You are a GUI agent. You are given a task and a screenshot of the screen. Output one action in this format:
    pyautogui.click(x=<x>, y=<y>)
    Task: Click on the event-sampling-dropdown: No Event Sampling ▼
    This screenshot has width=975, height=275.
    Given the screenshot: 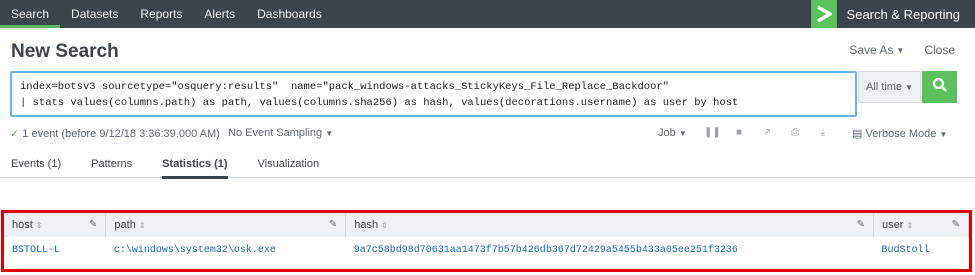 What is the action you would take?
    pyautogui.click(x=280, y=133)
    